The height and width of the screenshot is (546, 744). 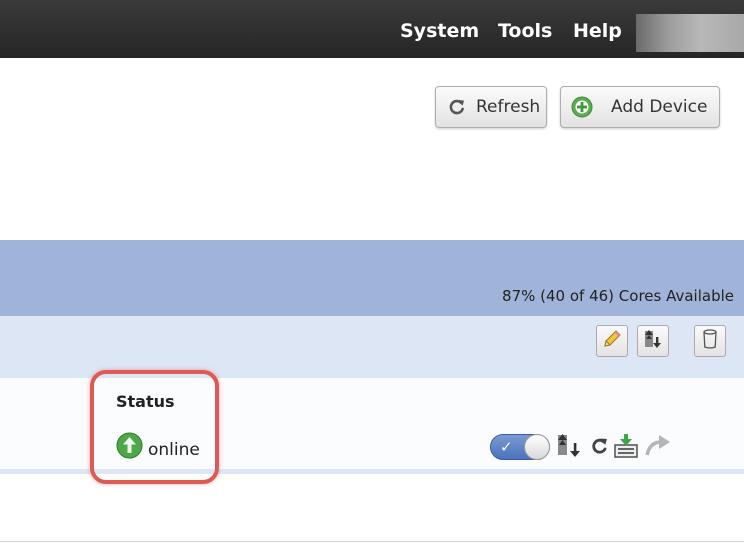 What do you see at coordinates (537, 447) in the screenshot?
I see `toggle-knob` at bounding box center [537, 447].